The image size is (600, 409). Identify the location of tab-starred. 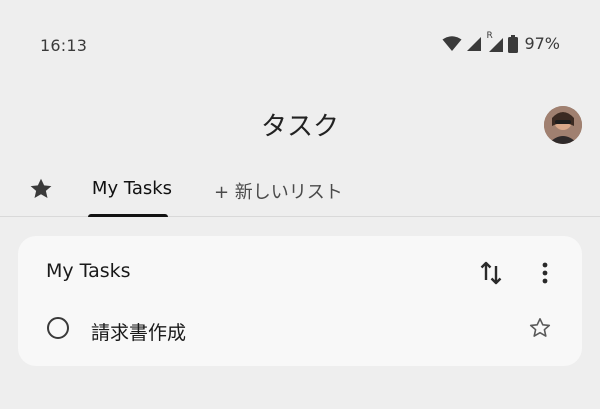
(41, 189).